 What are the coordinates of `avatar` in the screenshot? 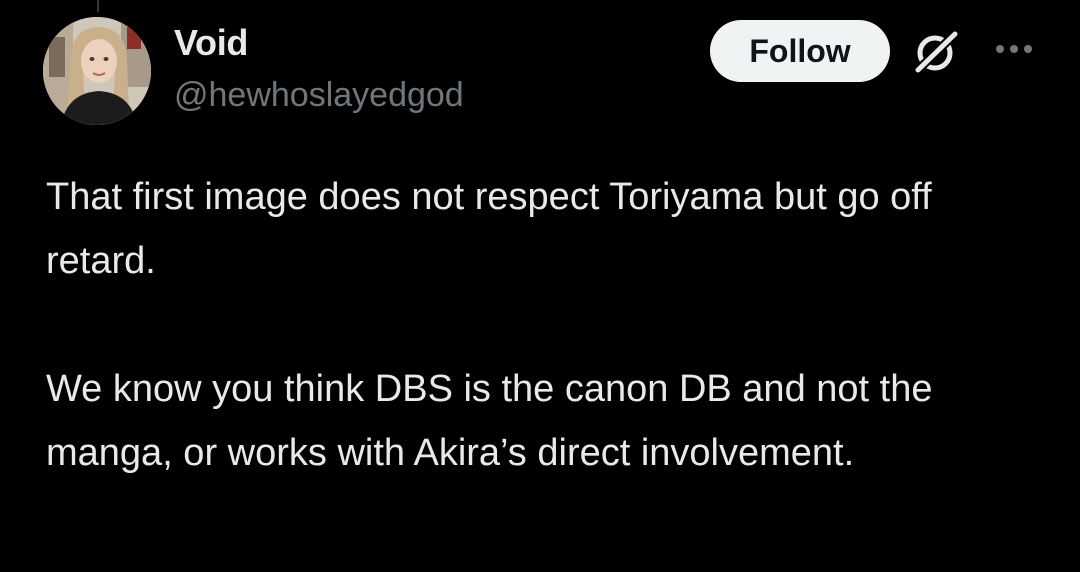 It's located at (97, 71).